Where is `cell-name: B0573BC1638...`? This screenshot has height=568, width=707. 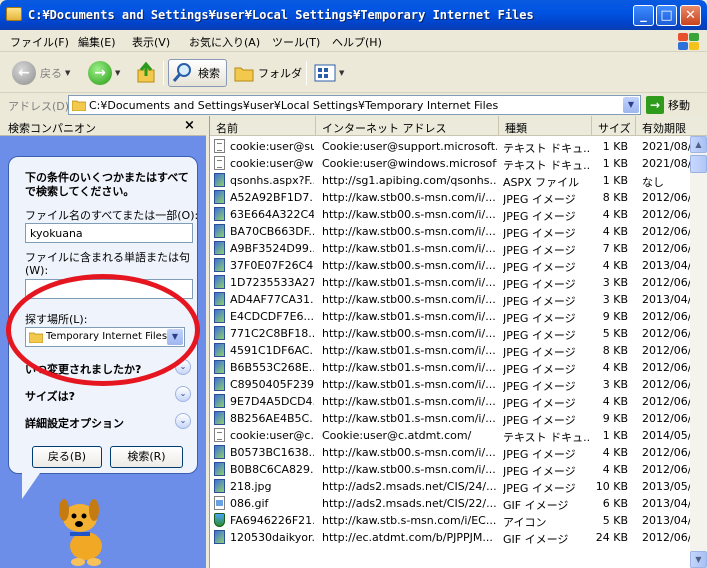
cell-name: B0573BC1638... is located at coordinates (272, 452).